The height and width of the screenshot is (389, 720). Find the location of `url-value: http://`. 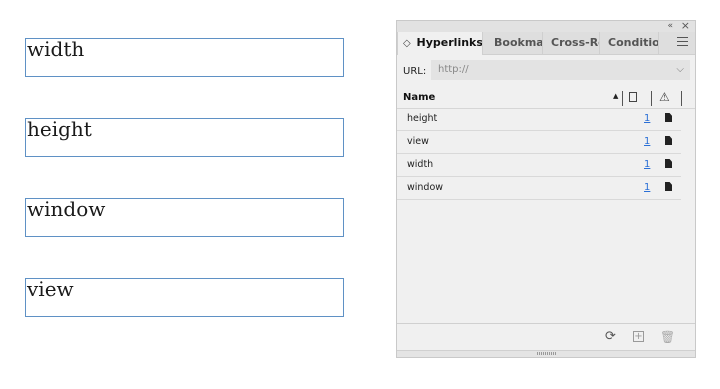

url-value: http:// is located at coordinates (453, 69).